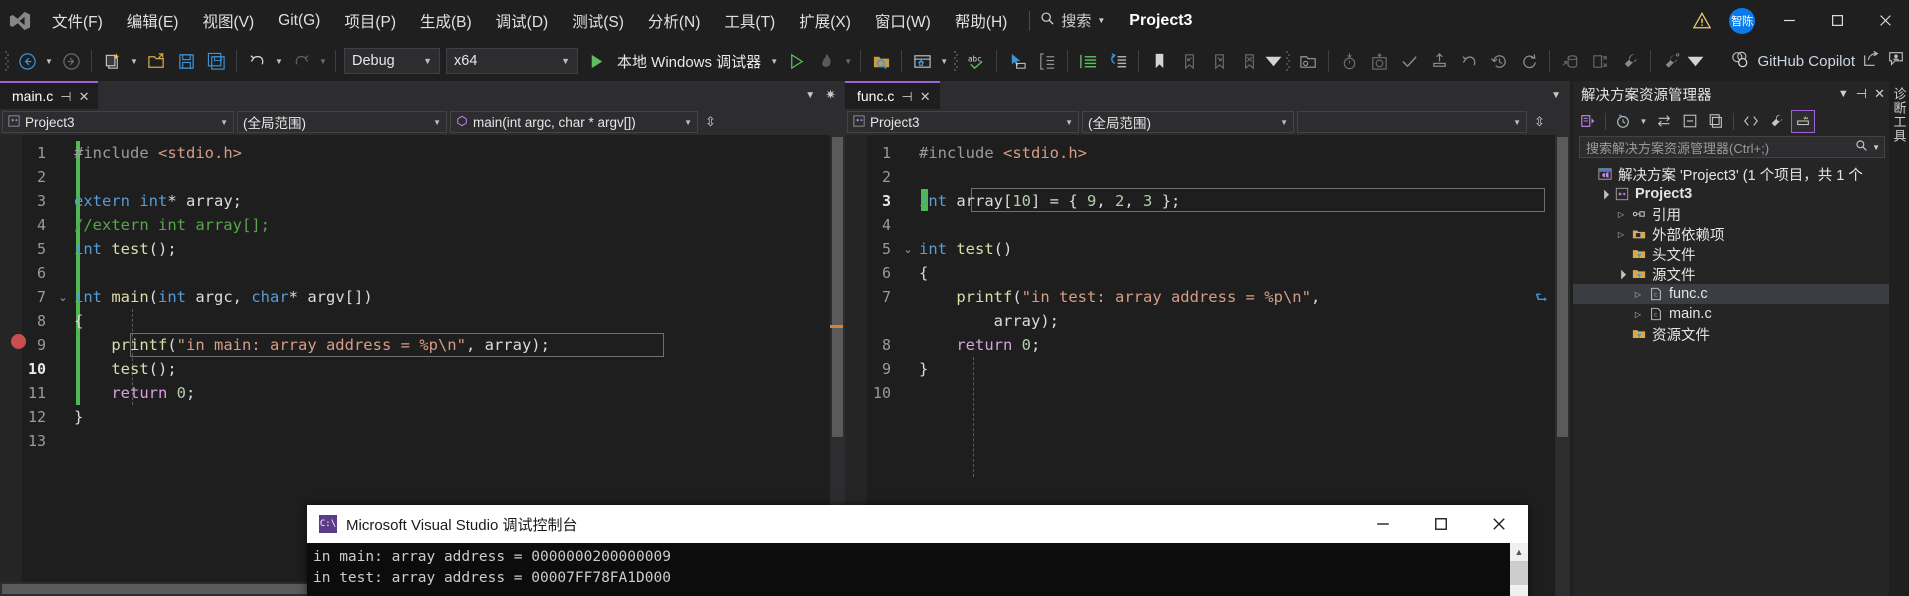 The height and width of the screenshot is (596, 1909). I want to click on code-line: array);, so click(1207, 321).